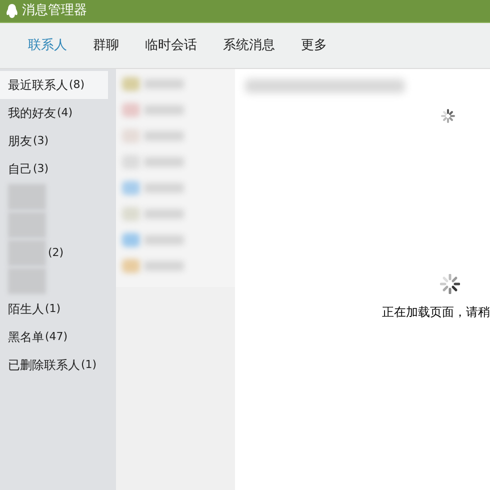 Image resolution: width=490 pixels, height=490 pixels. I want to click on group-count: (47), so click(56, 336).